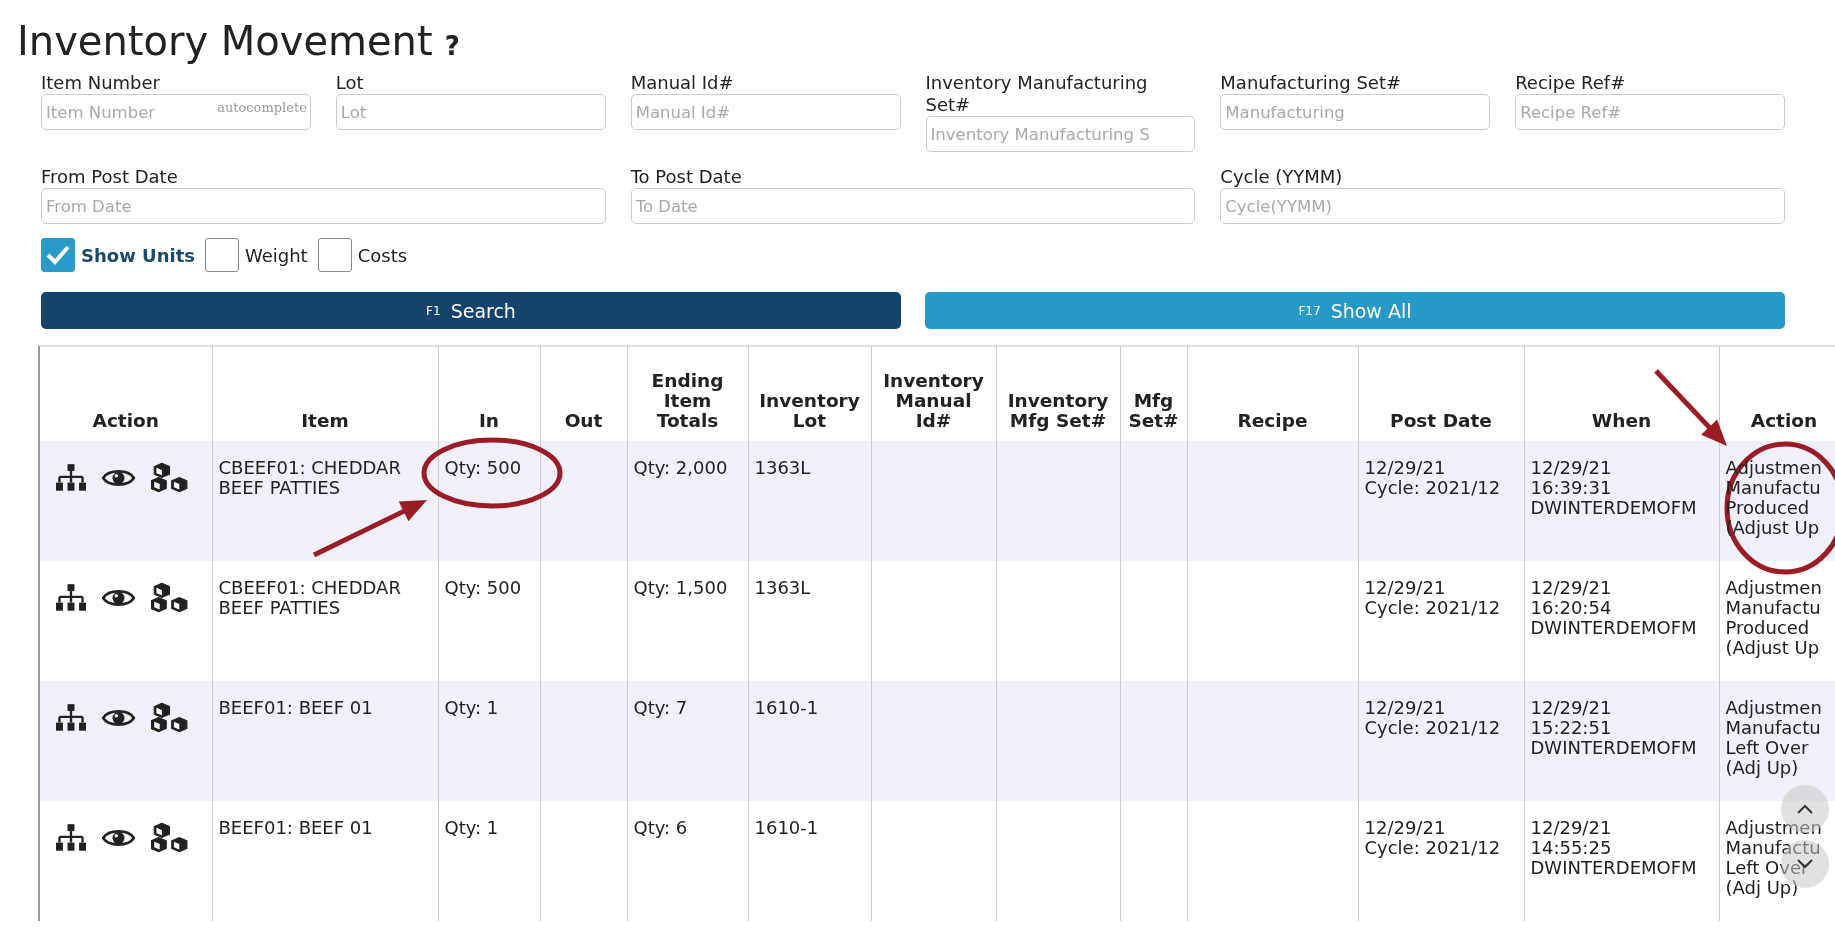  Describe the element at coordinates (138, 255) in the screenshot. I see `checkbox-label: Show Units` at that location.